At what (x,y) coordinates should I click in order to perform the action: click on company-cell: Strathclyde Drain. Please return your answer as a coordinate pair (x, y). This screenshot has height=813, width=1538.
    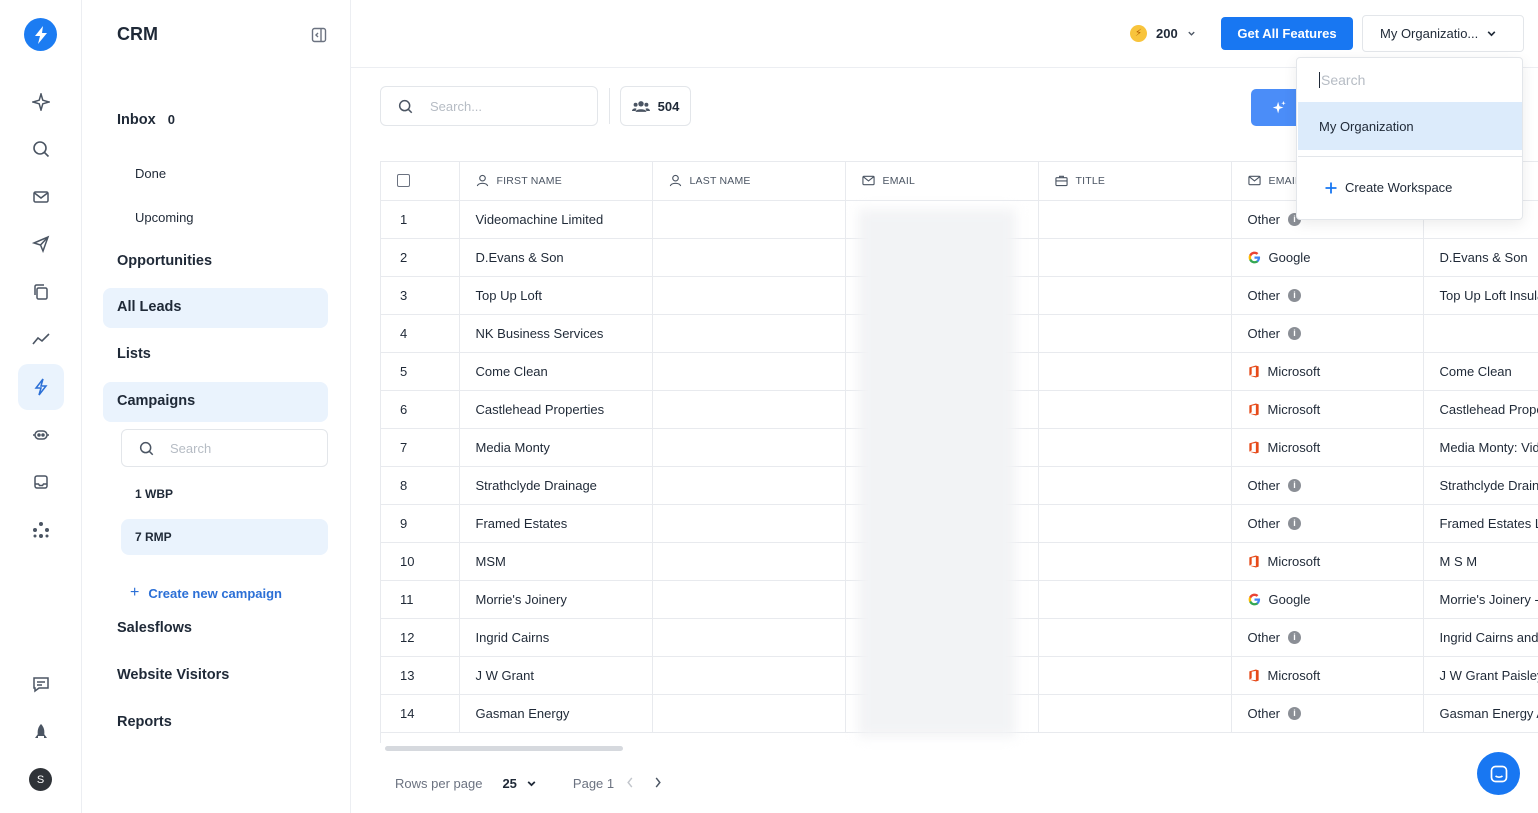
    Looking at the image, I should click on (1480, 485).